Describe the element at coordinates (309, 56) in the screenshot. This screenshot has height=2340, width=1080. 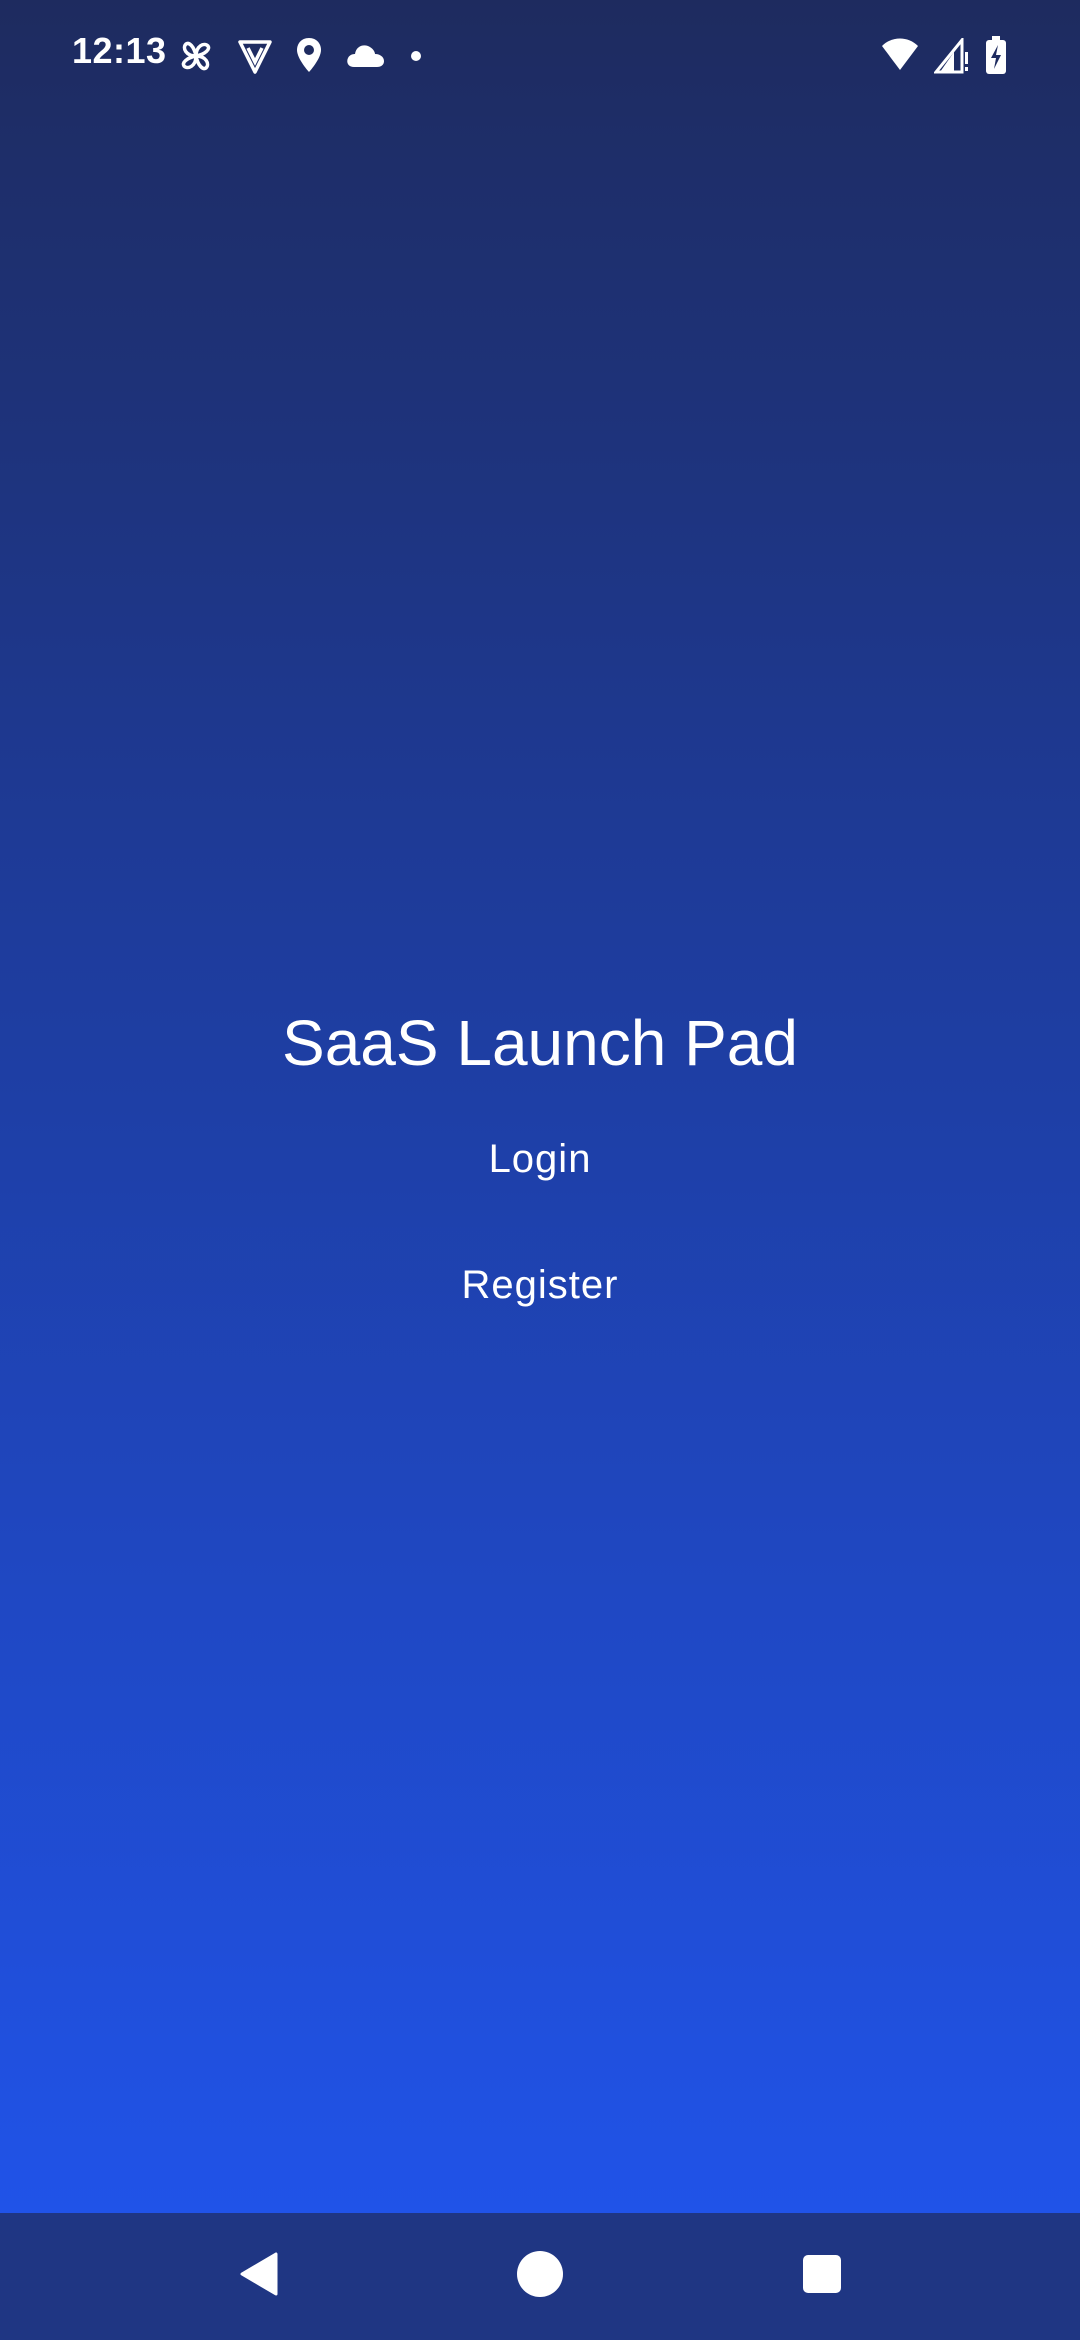
I see `location-pin-icon` at that location.